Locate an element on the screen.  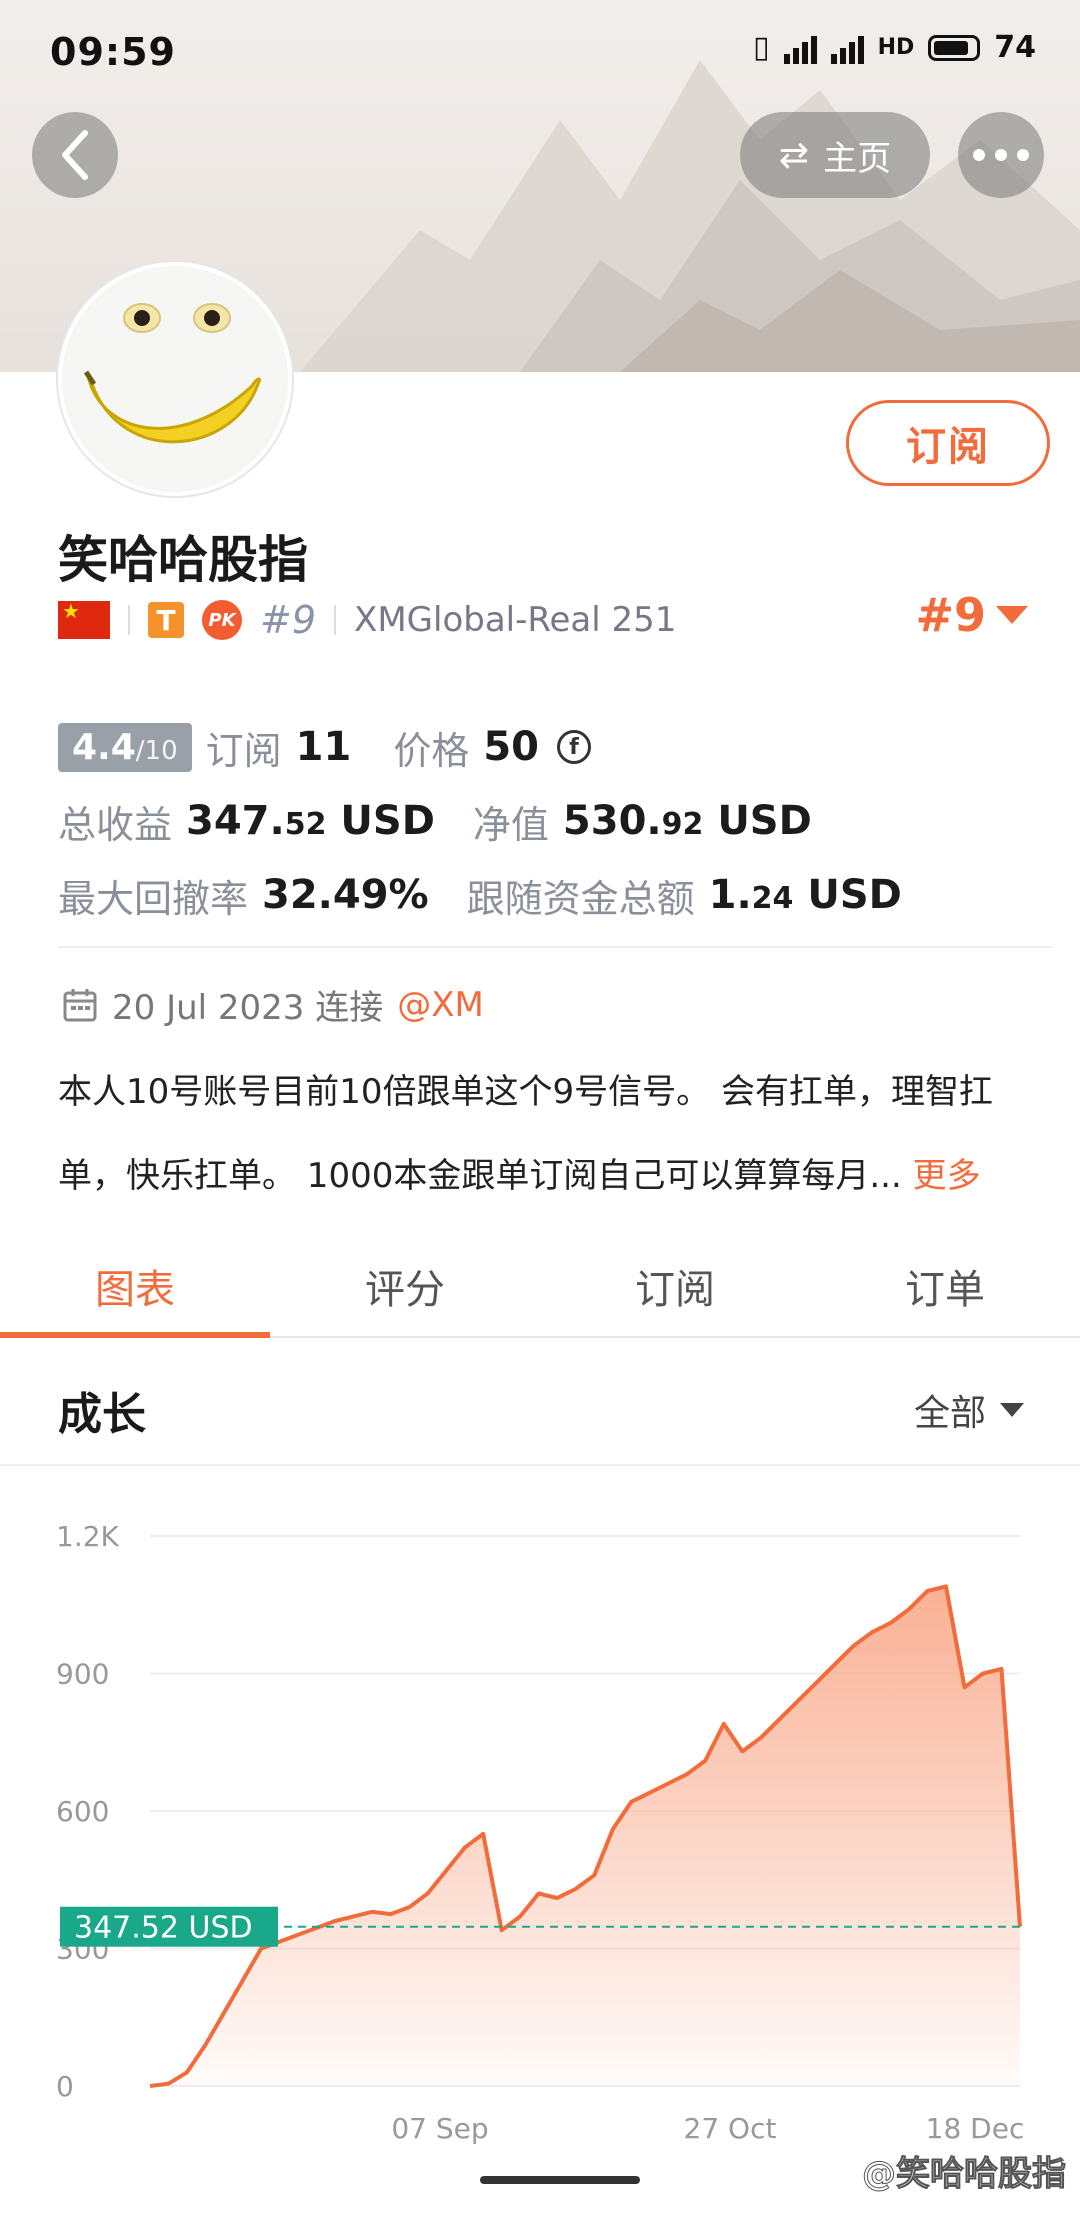
account-name: XMGlobal-Real 251 is located at coordinates (515, 620).